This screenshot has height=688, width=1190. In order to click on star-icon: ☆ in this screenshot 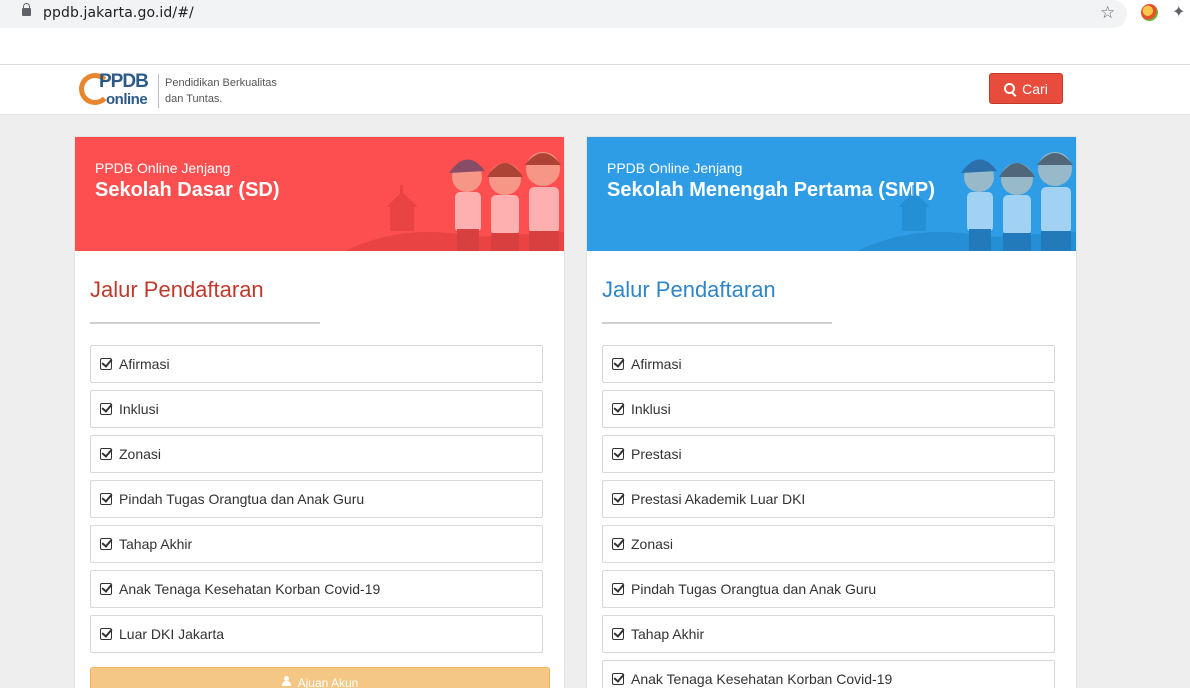, I will do `click(1107, 13)`.